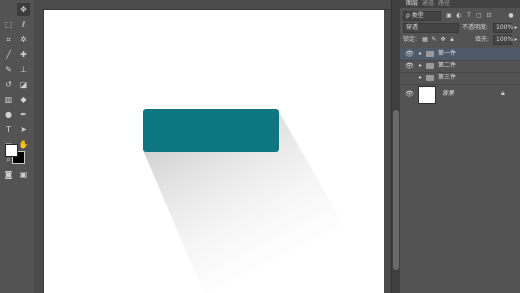 The image size is (520, 293). Describe the element at coordinates (459, 16) in the screenshot. I see `filter-adjustment-icon: ◐` at that location.